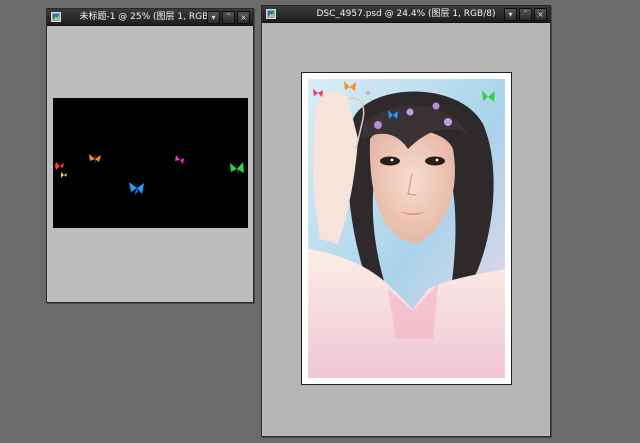 The image size is (640, 443). Describe the element at coordinates (136, 188) in the screenshot. I see `butterfly-blue-icon` at that location.